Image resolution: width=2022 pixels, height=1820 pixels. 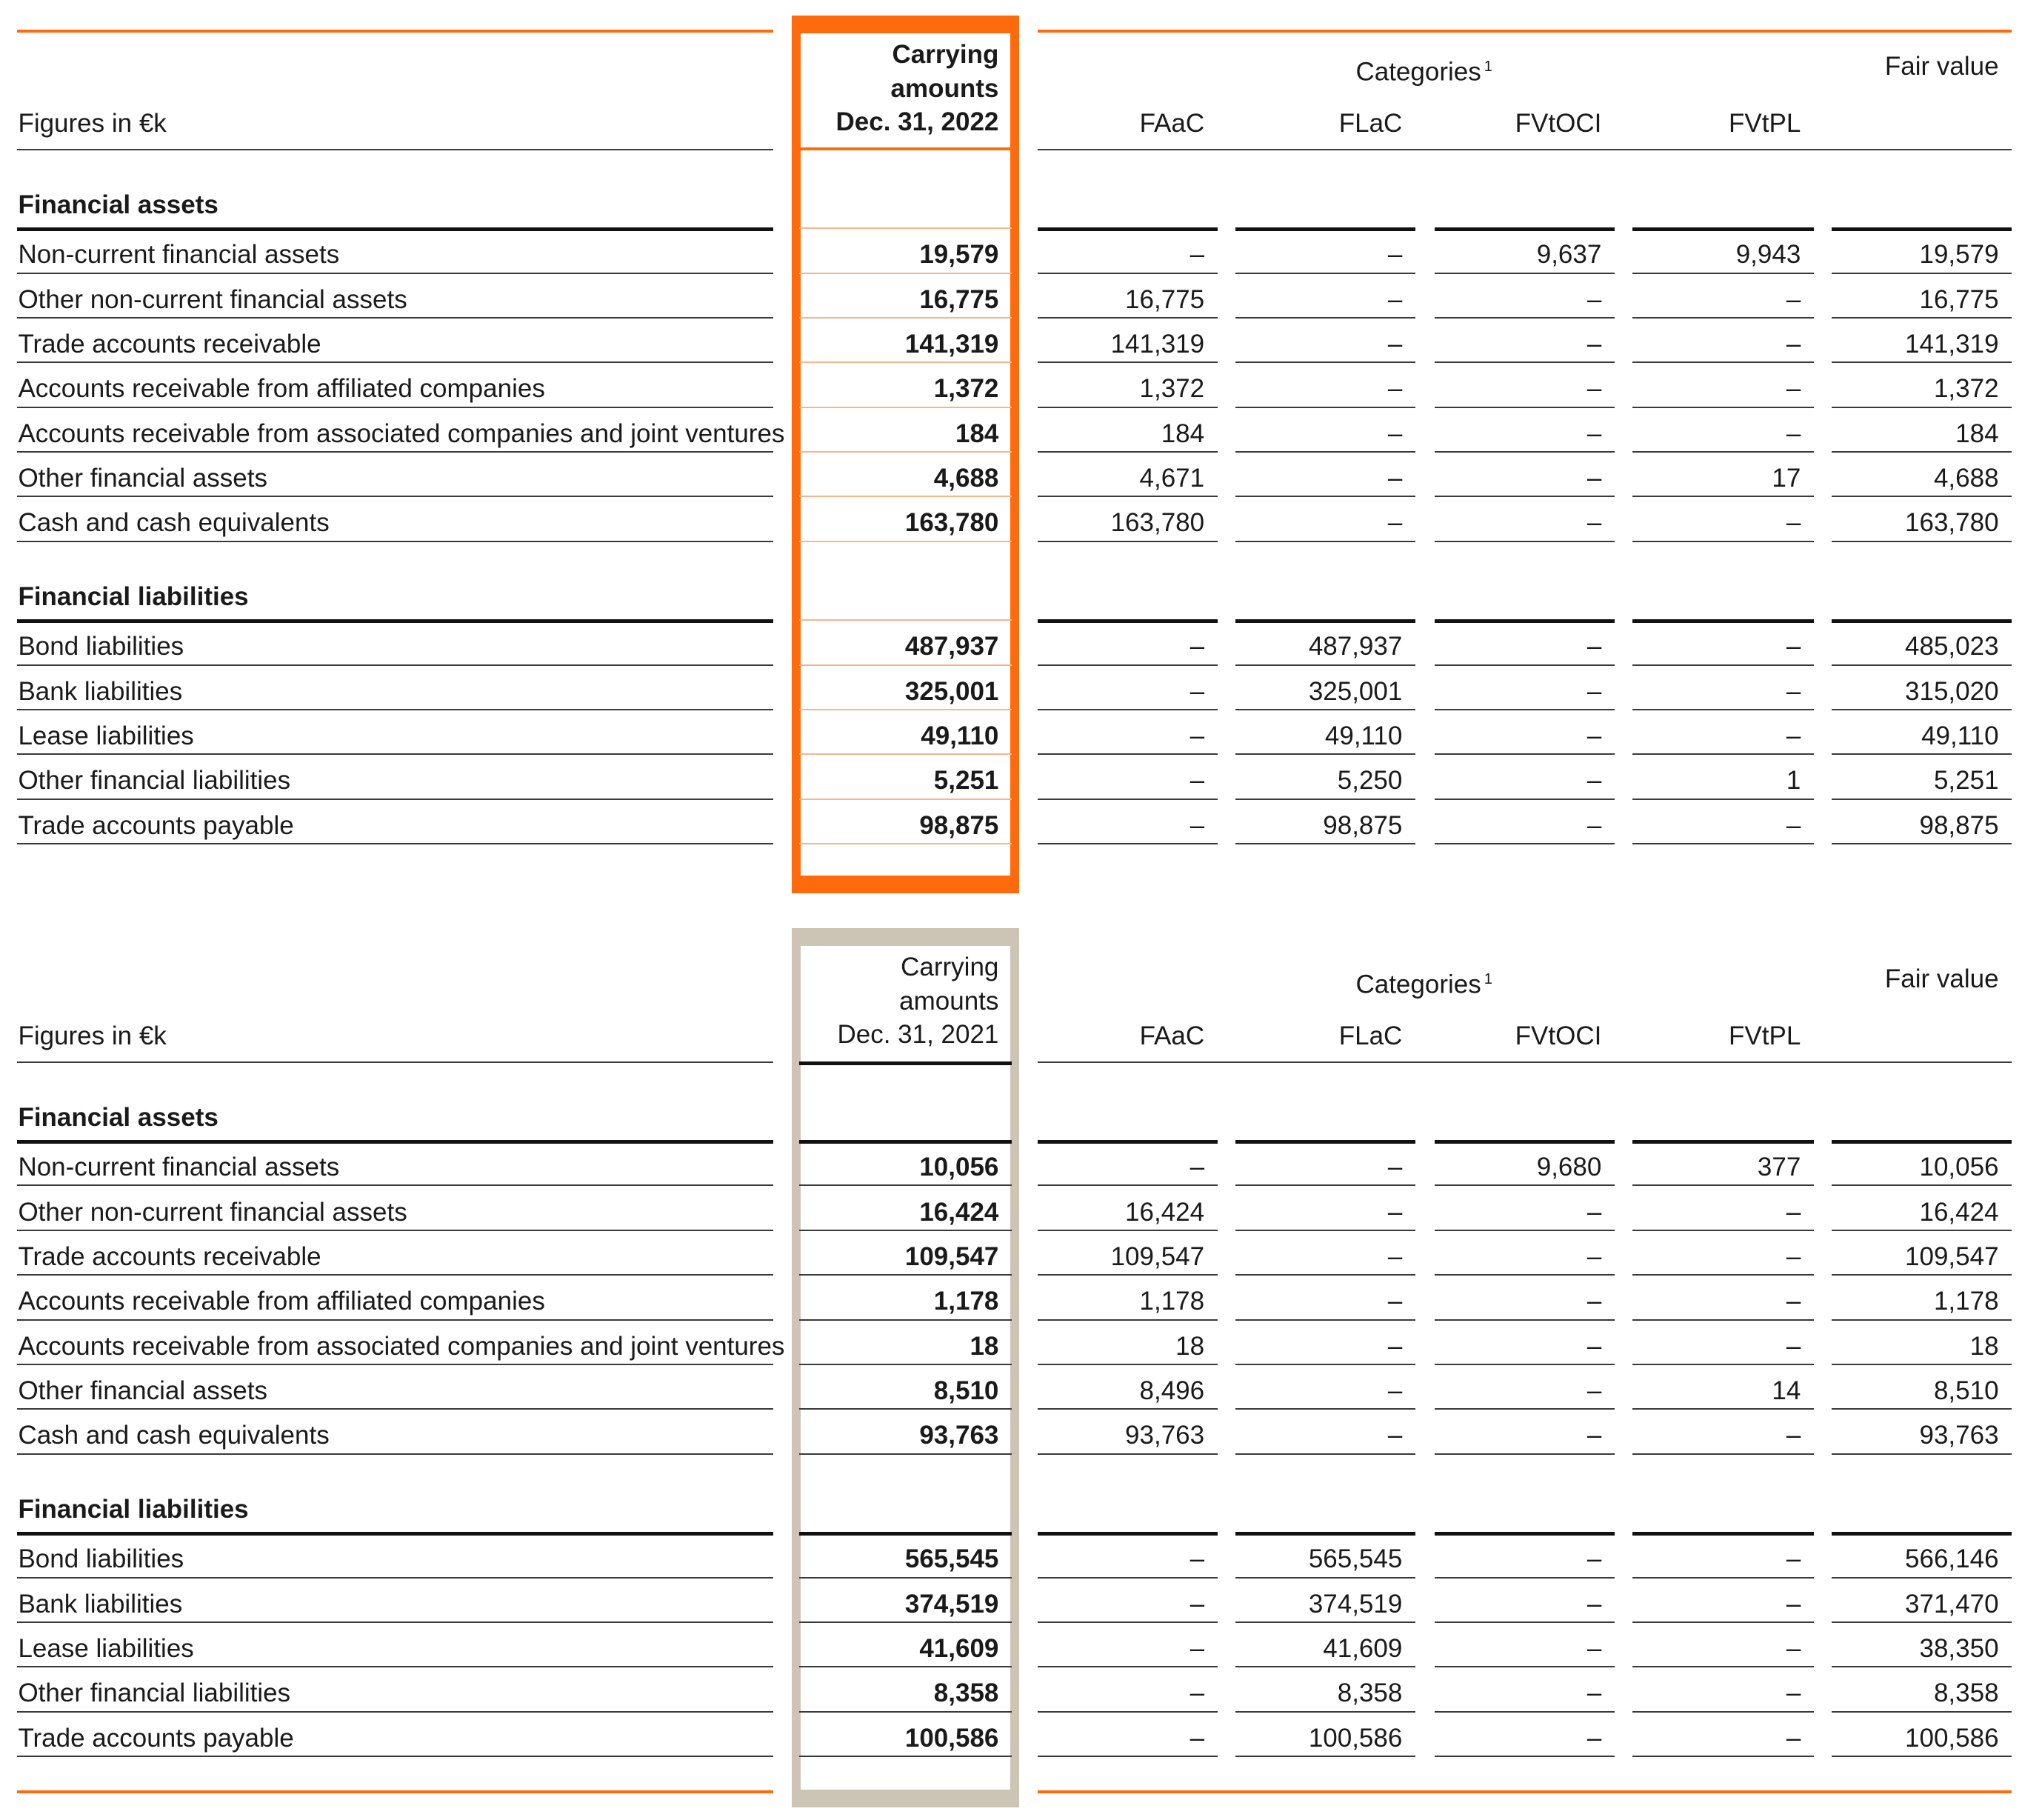 I want to click on header-rule-right, so click(x=1525, y=1062).